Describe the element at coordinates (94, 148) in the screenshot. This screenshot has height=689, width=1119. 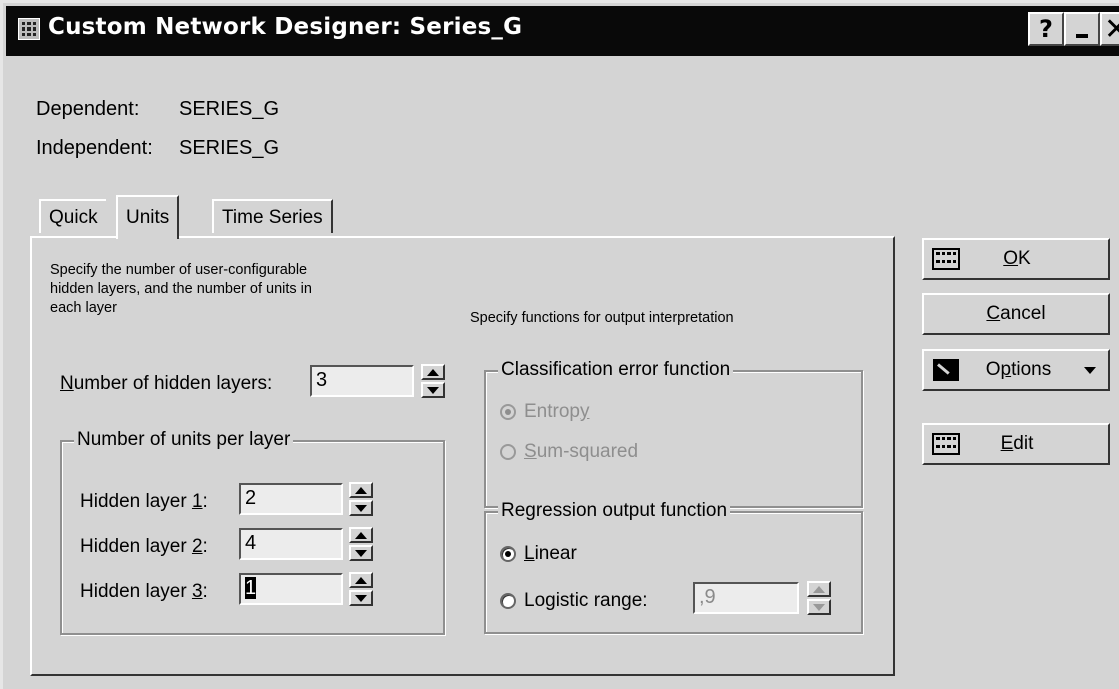
I see `independent-label: Independent:` at that location.